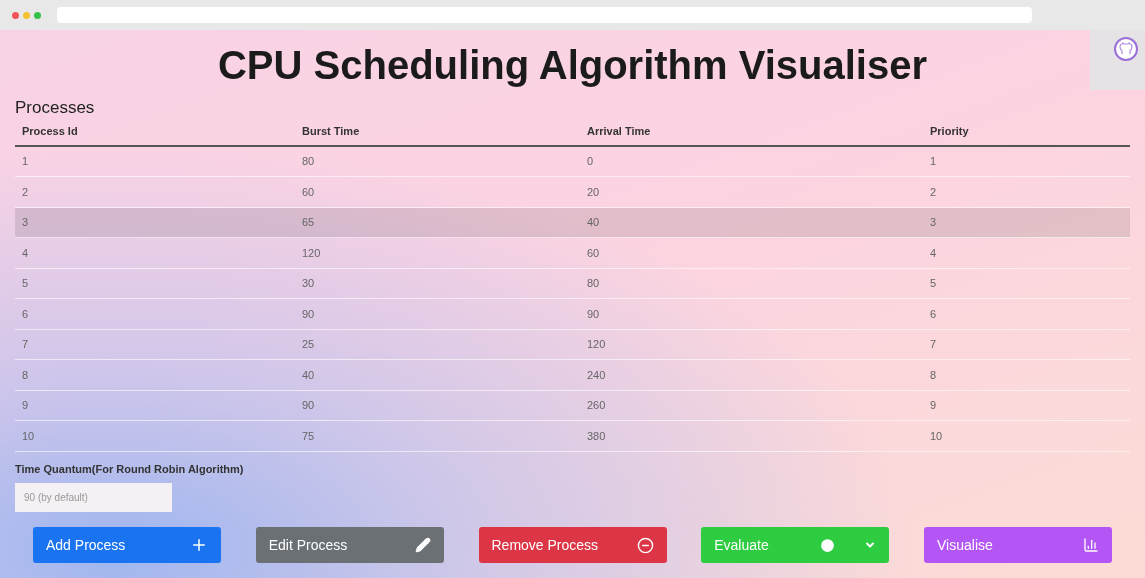  I want to click on table-cell-text: 20, so click(594, 192).